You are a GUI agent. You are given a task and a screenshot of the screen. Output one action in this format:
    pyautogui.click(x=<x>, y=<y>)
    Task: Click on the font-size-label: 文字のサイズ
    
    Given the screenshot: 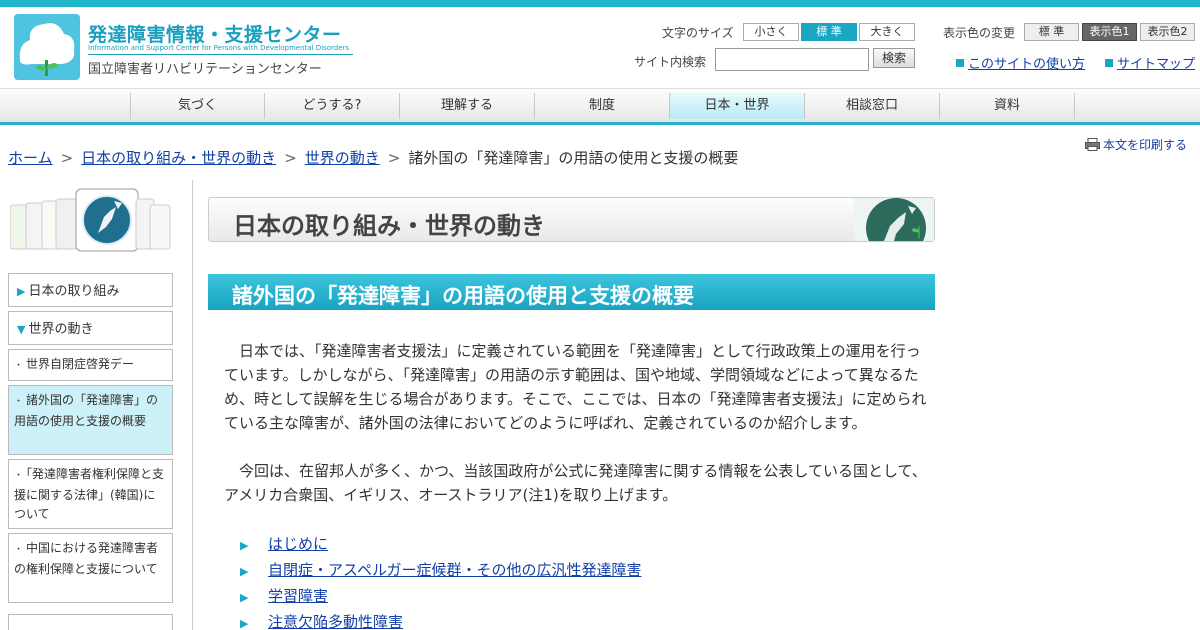 What is the action you would take?
    pyautogui.click(x=698, y=33)
    